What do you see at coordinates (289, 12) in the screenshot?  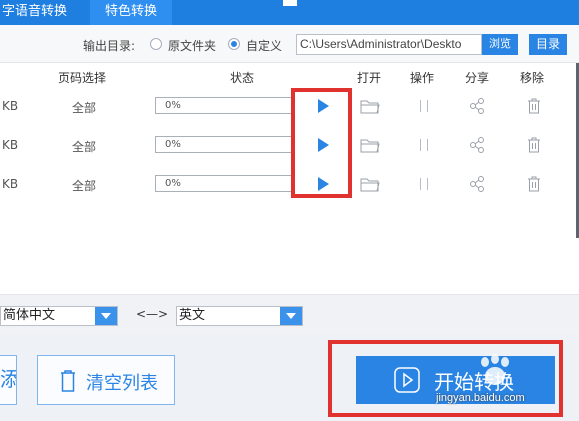 I see `top-tab-strip: 字语音转换 特色转换` at bounding box center [289, 12].